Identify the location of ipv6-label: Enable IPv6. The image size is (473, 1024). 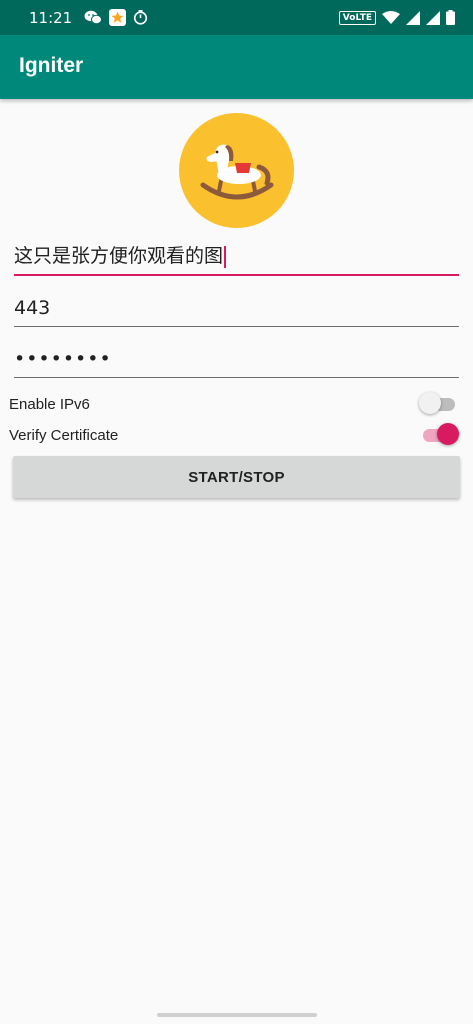
(49, 404).